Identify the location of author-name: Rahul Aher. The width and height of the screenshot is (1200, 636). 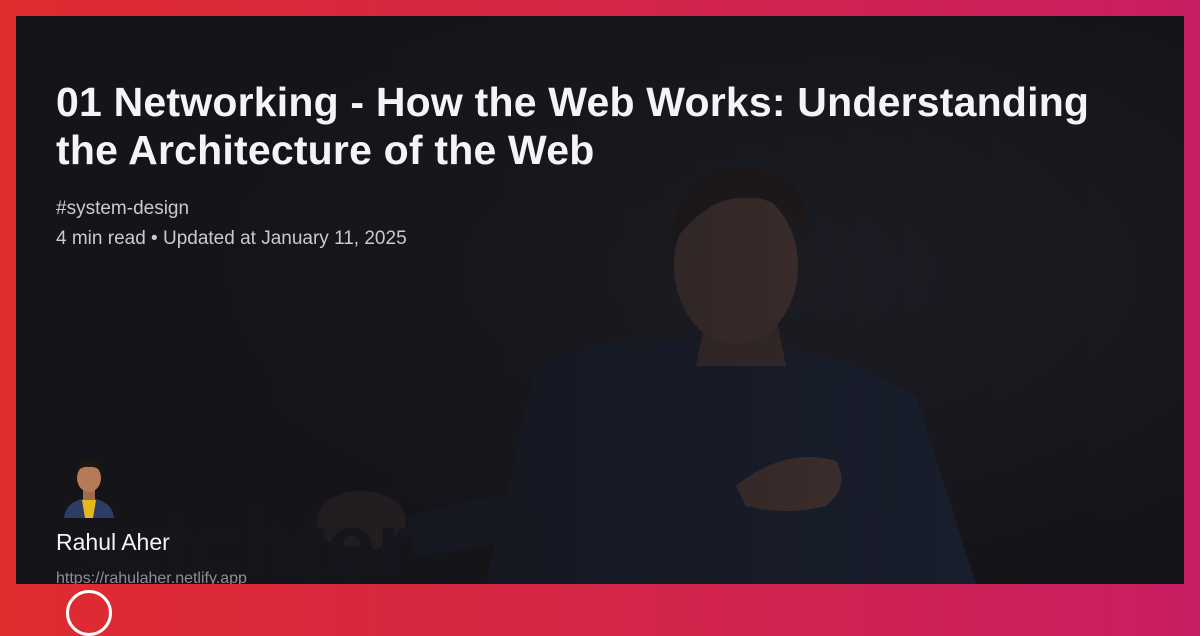
(113, 542).